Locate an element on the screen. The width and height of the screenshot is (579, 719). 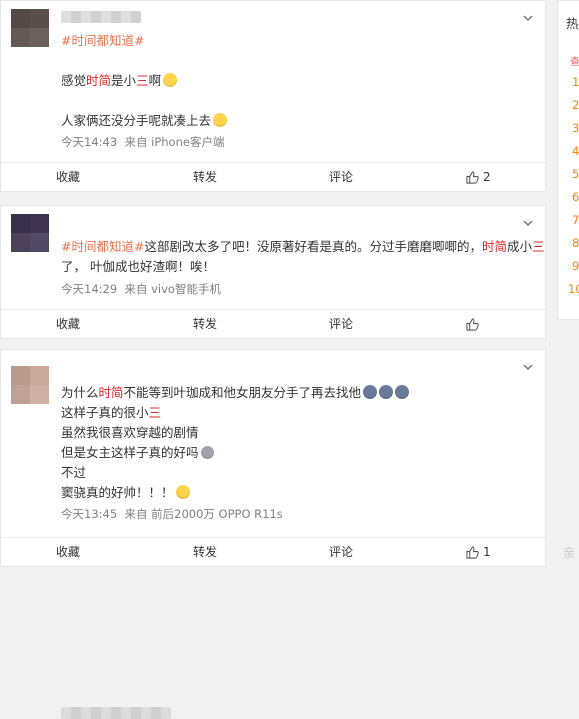
like-button: 2 is located at coordinates (478, 177).